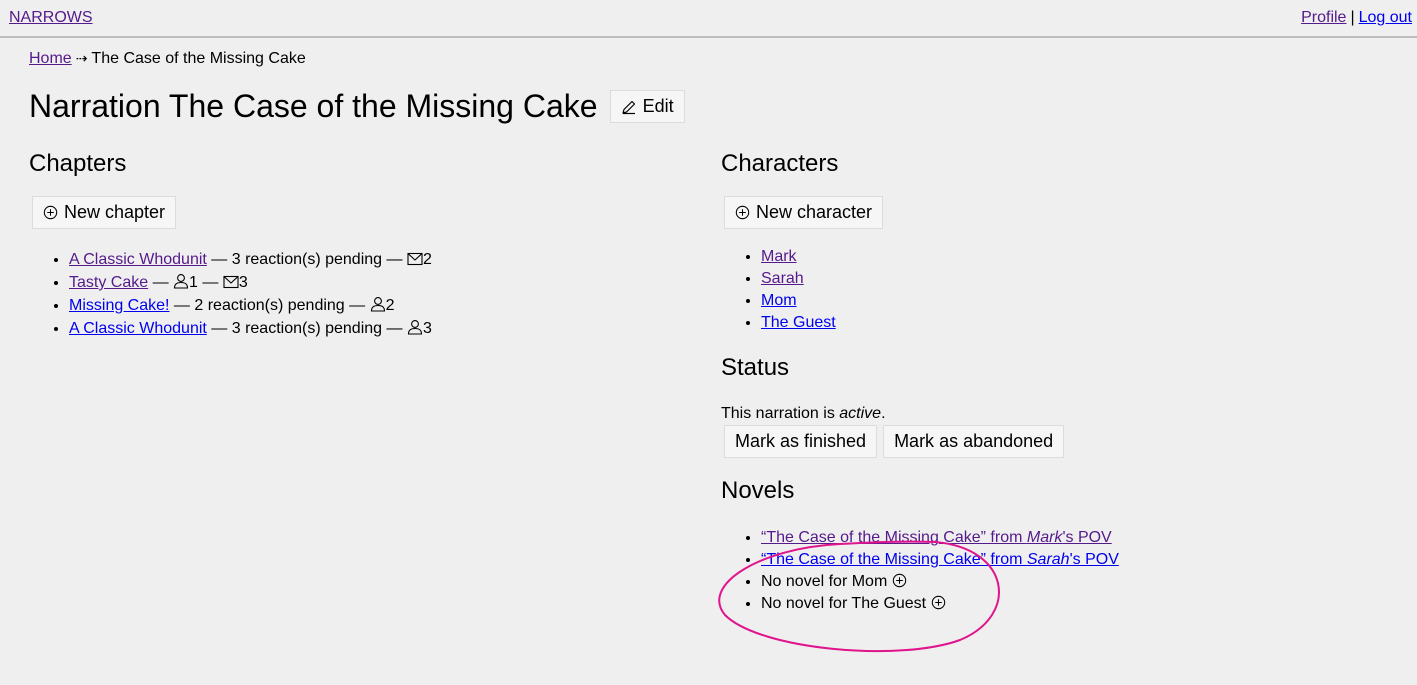 The image size is (1417, 685). I want to click on character-item: Sarah, so click(1081, 279).